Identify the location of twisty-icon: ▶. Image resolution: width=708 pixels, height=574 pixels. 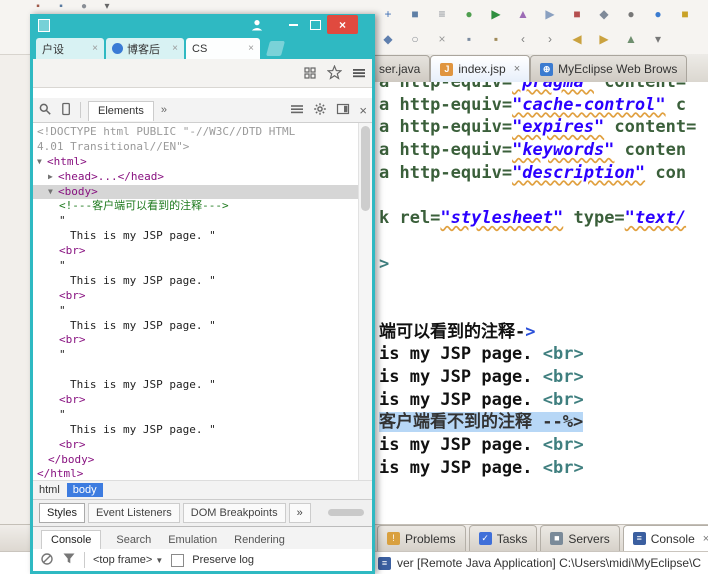
(53, 177).